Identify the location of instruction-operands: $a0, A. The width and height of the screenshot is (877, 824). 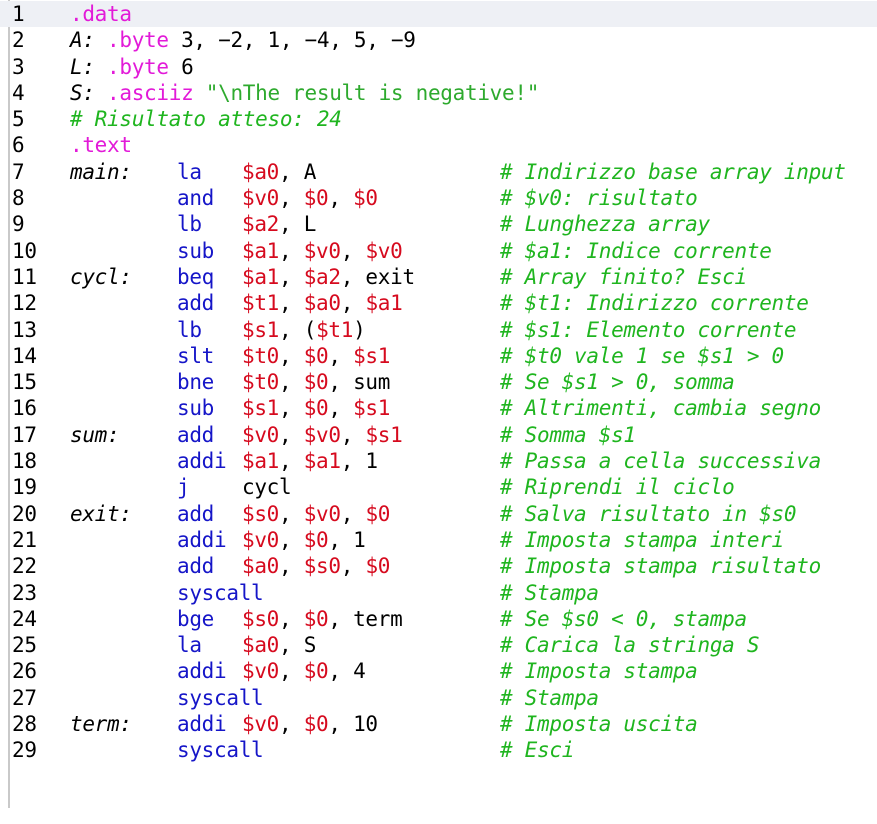
(279, 172).